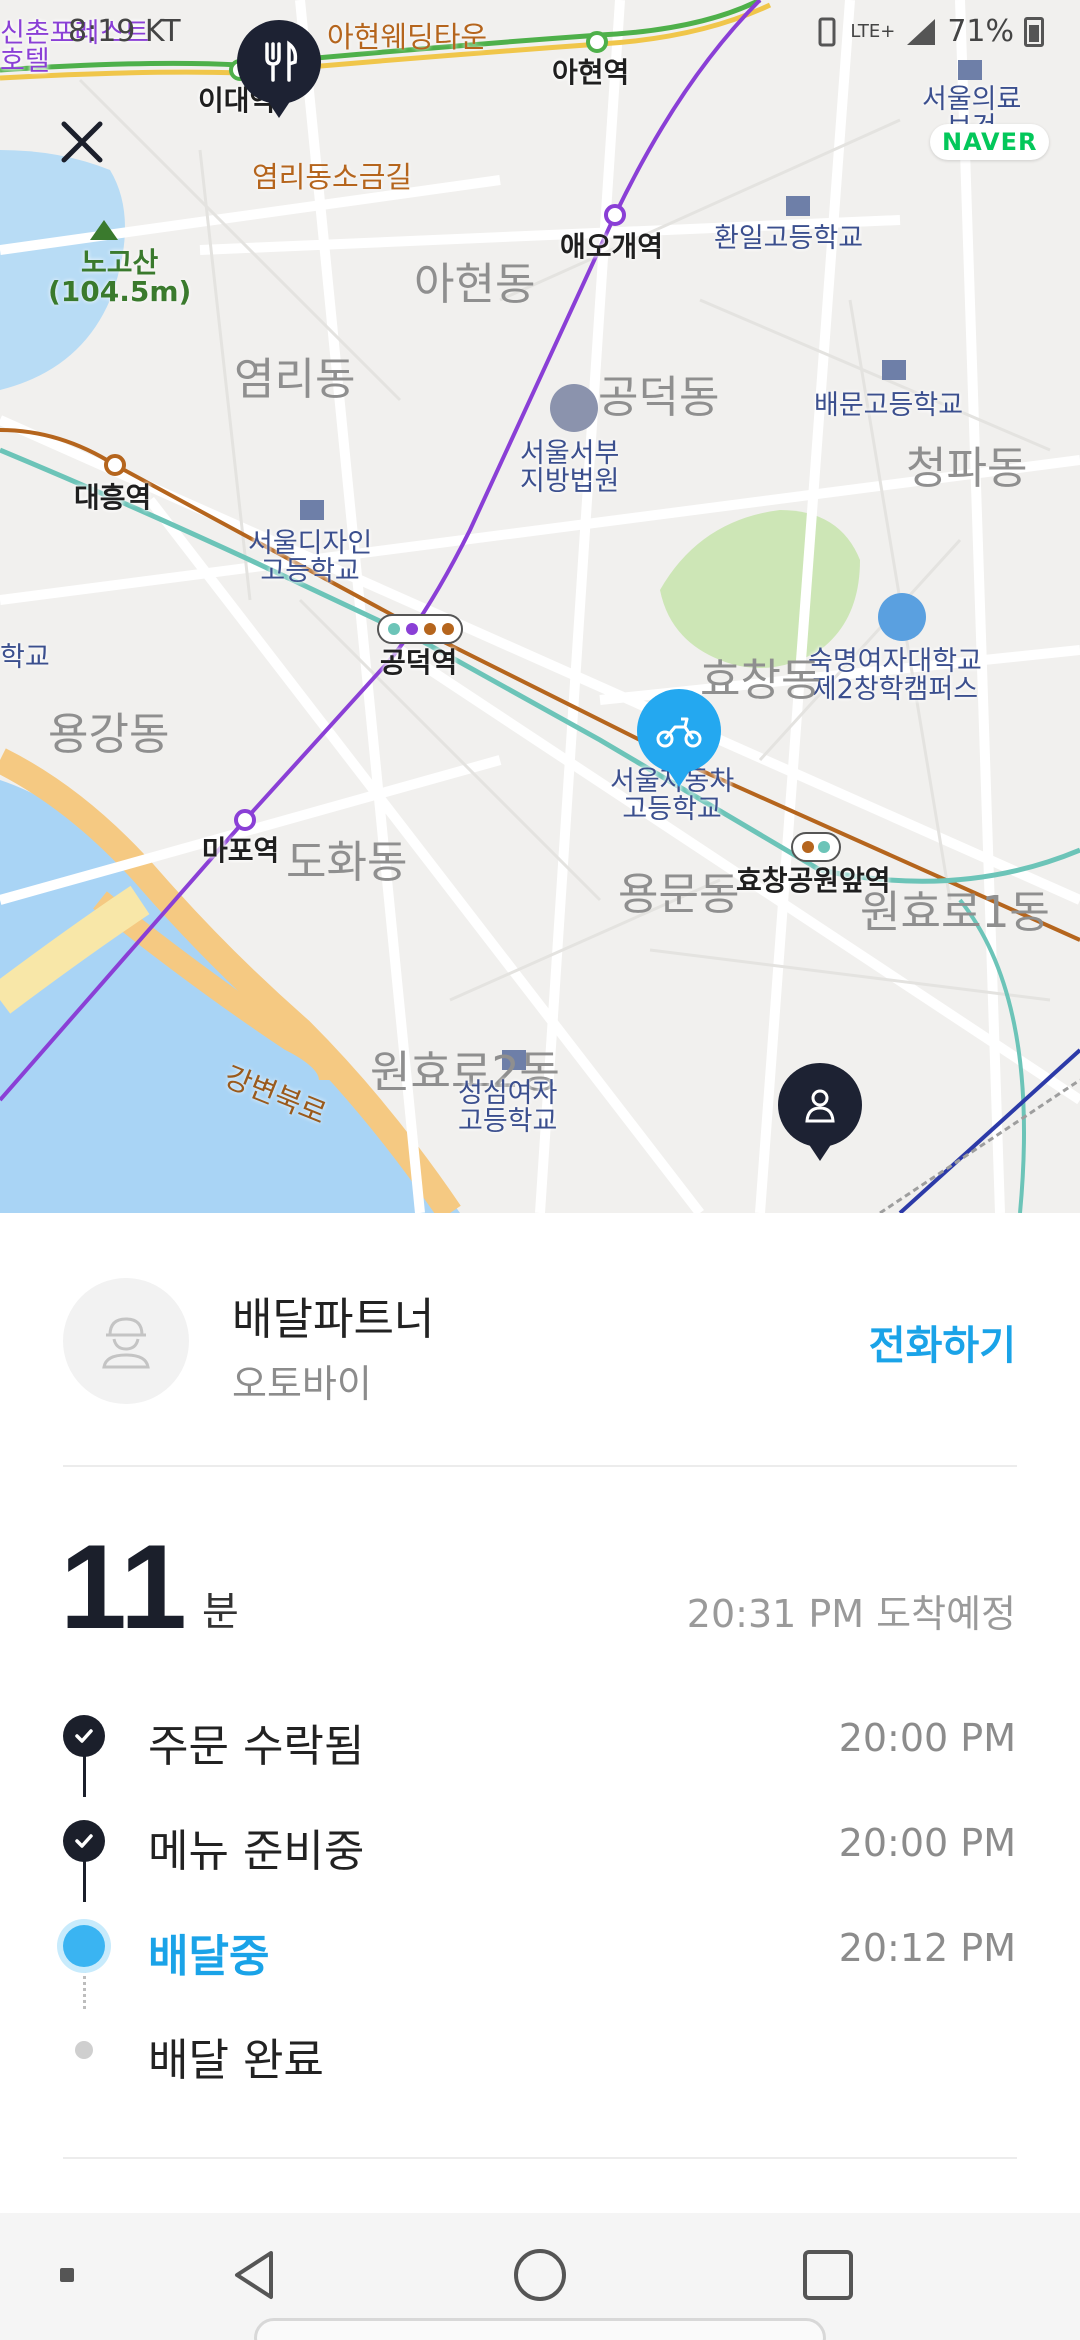 The image size is (1080, 2340). I want to click on status-time: 8:19 KT, so click(124, 31).